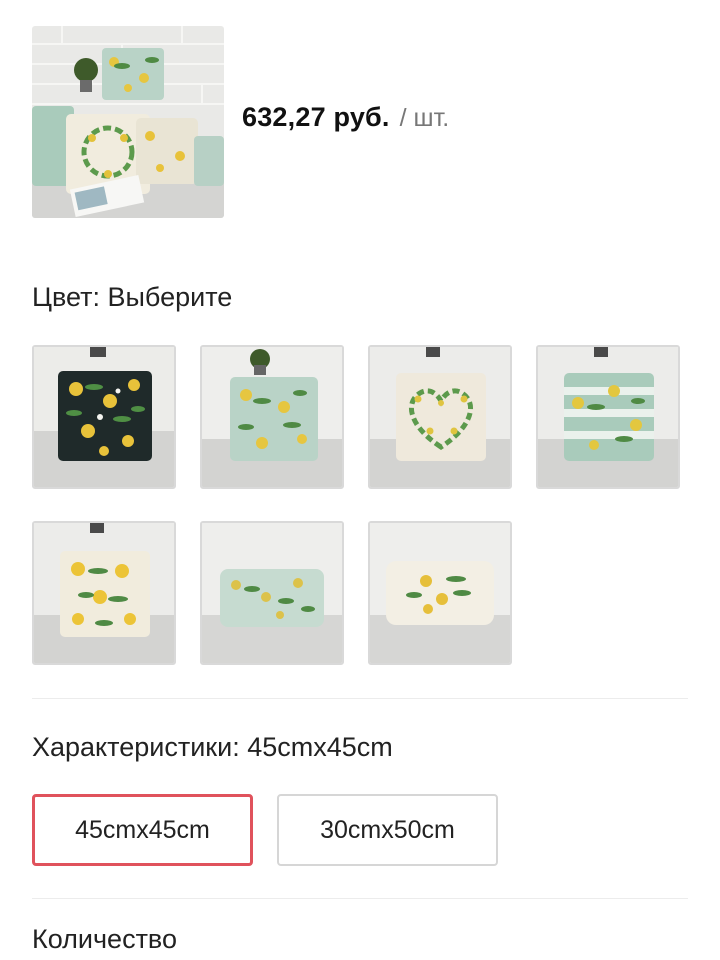 This screenshot has height=960, width=720. Describe the element at coordinates (142, 830) in the screenshot. I see `size-option-45x45: 45cmx45cm` at that location.